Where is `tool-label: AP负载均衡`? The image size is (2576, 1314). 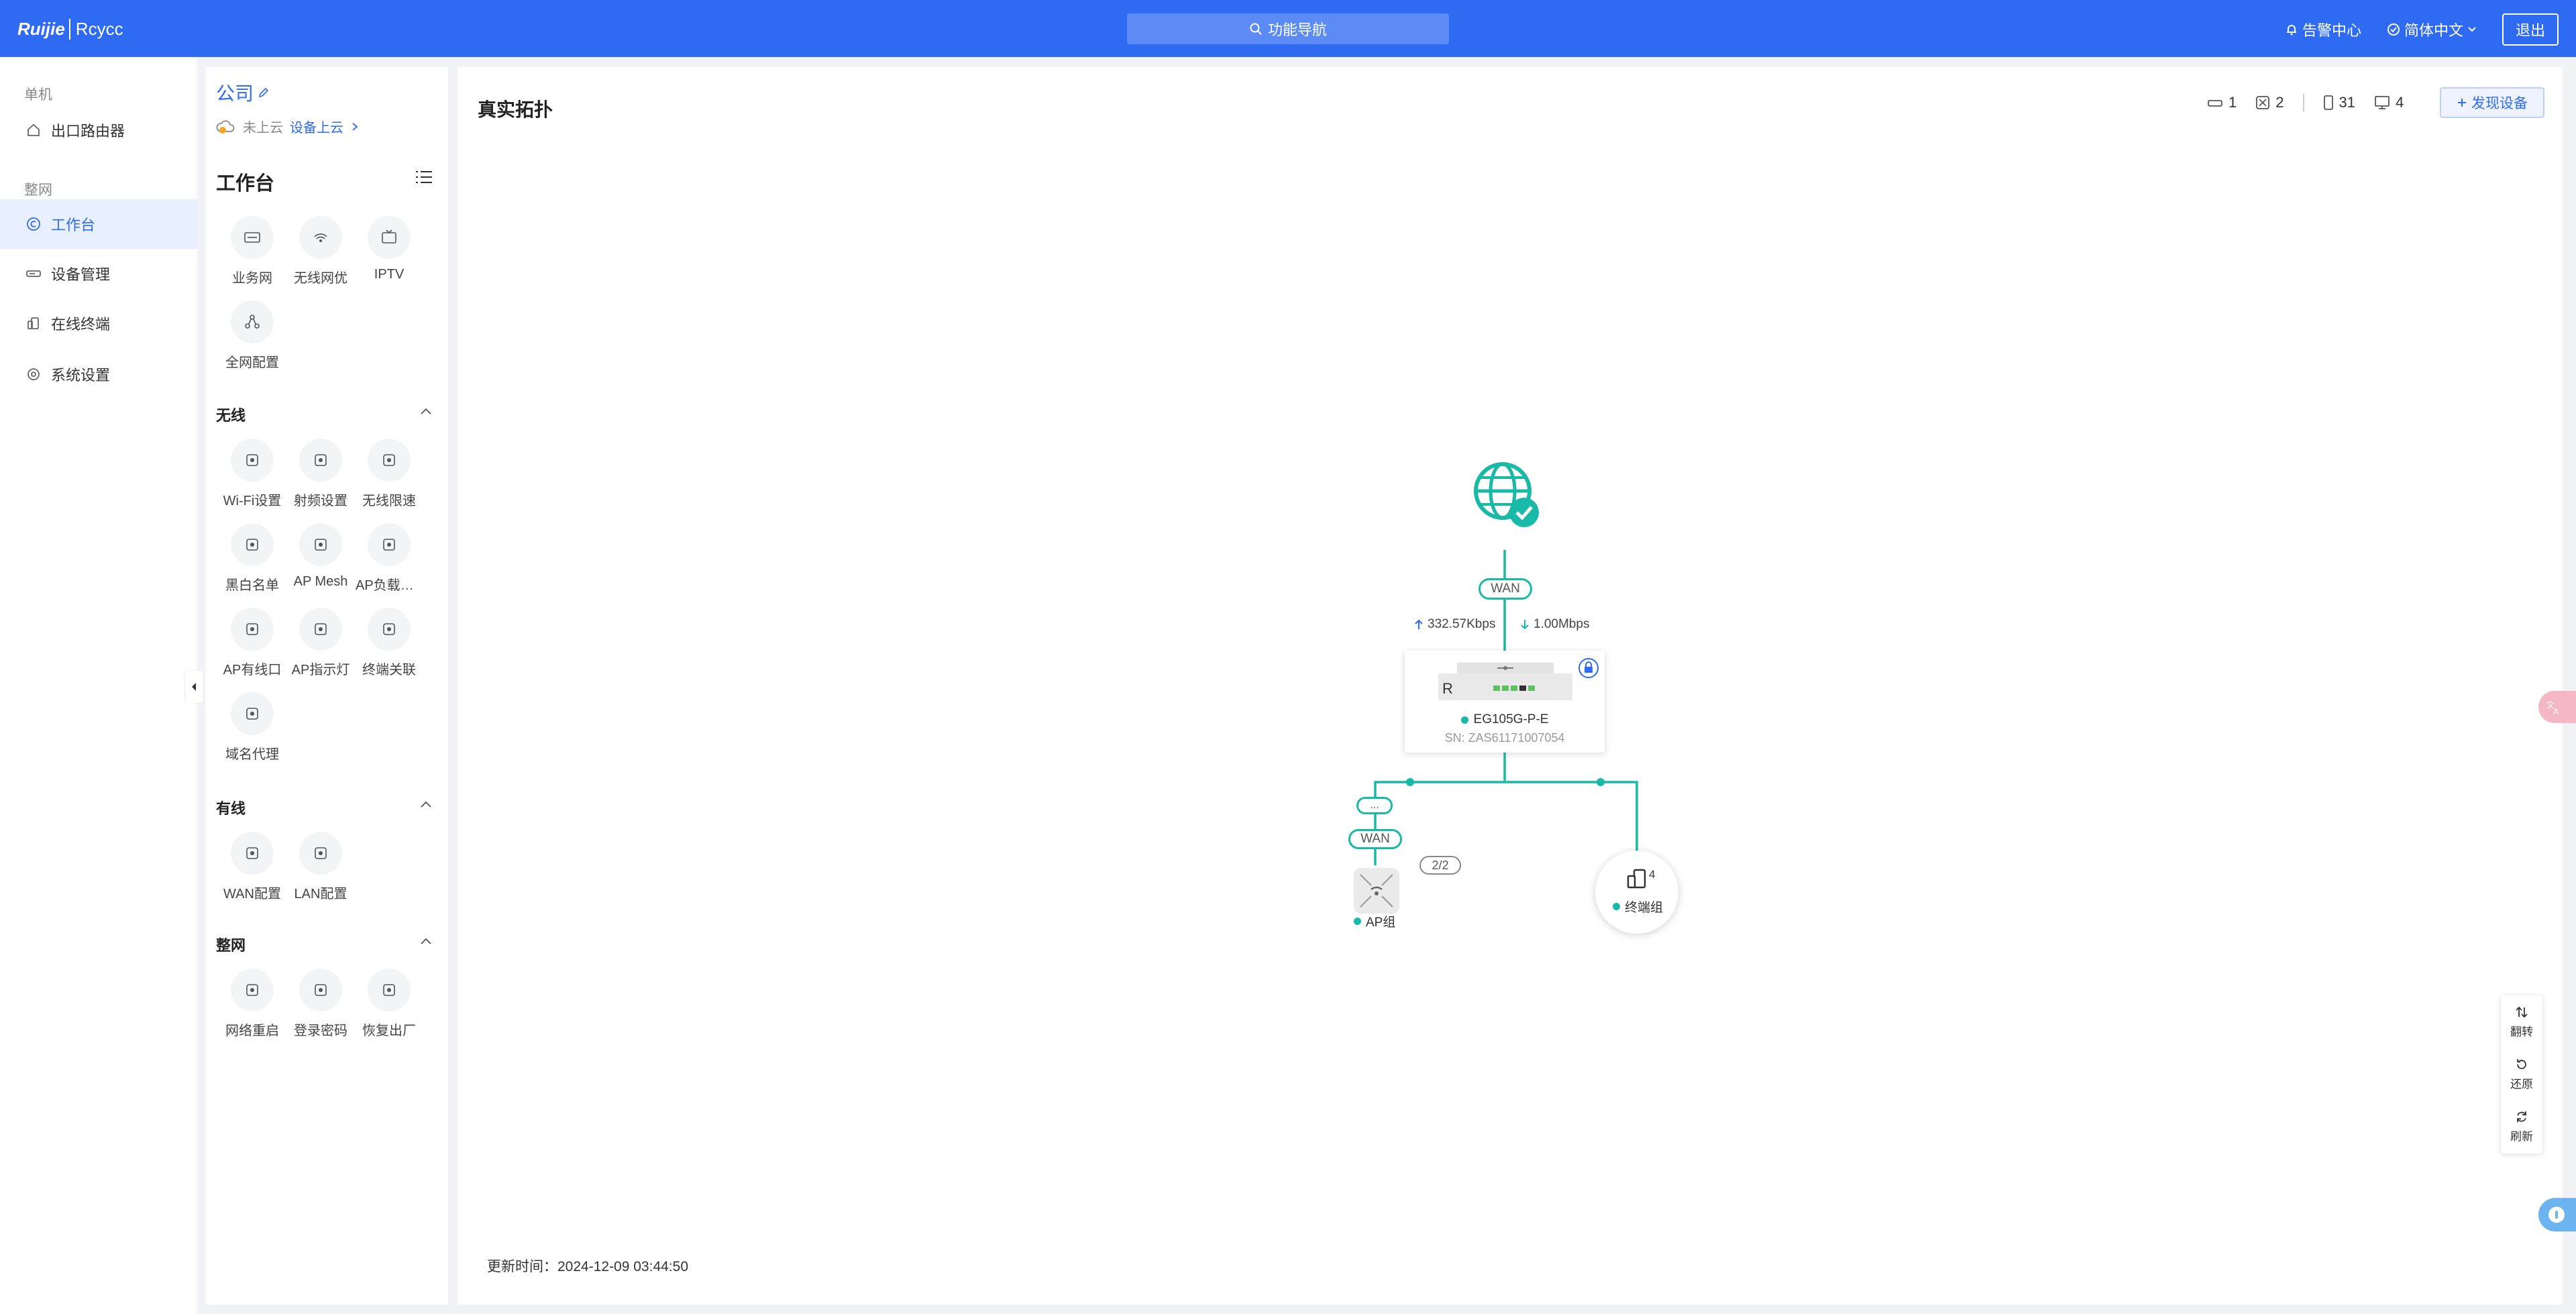 tool-label: AP负载均衡 is located at coordinates (389, 585).